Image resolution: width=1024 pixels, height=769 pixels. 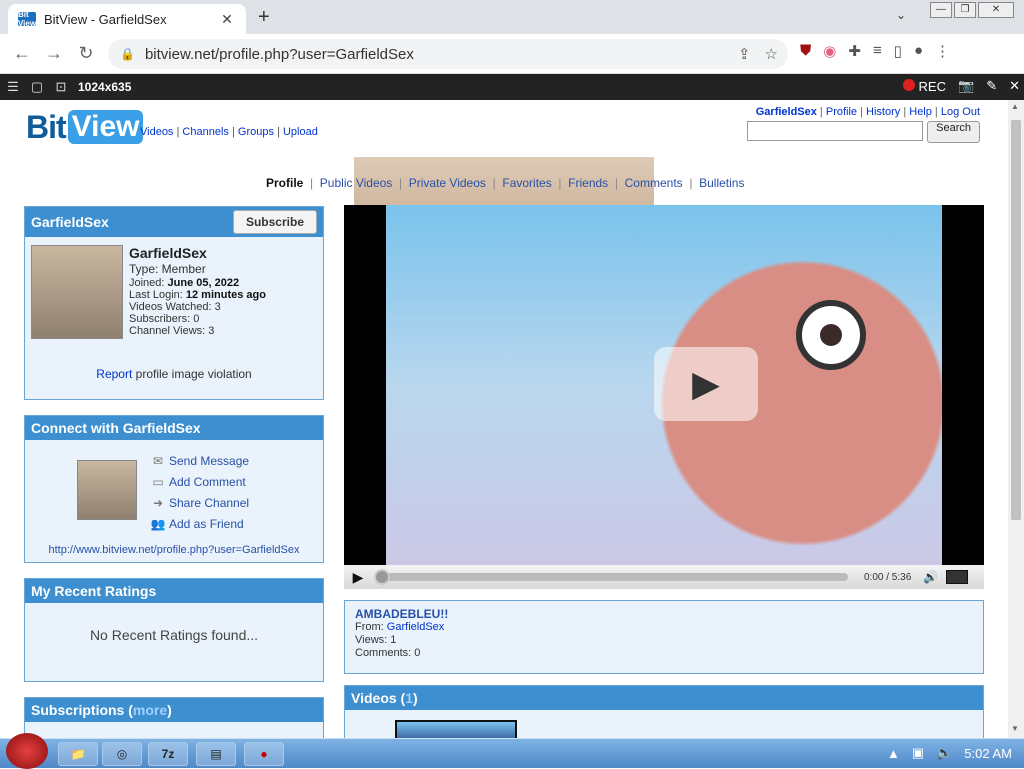 I want to click on profile-avatar-icon: ●, so click(x=918, y=51).